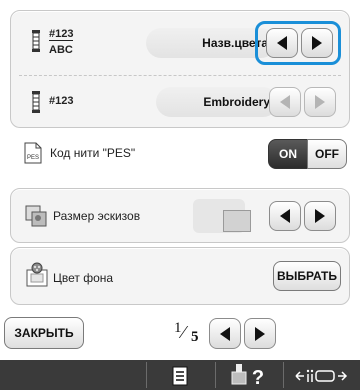  What do you see at coordinates (237, 221) in the screenshot?
I see `thumbnail-preview-small` at bounding box center [237, 221].